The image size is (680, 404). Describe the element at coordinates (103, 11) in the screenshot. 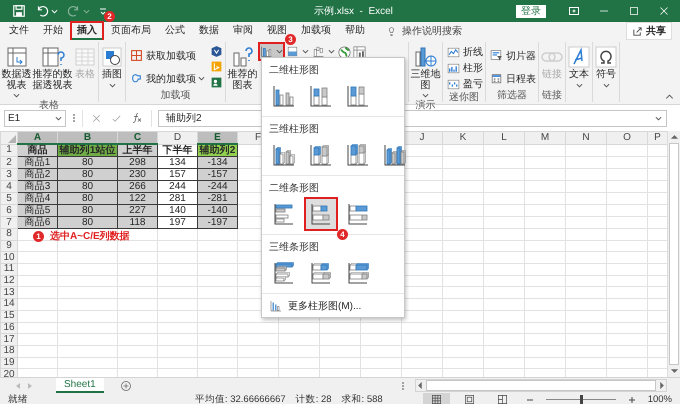

I see `customize-icon` at that location.